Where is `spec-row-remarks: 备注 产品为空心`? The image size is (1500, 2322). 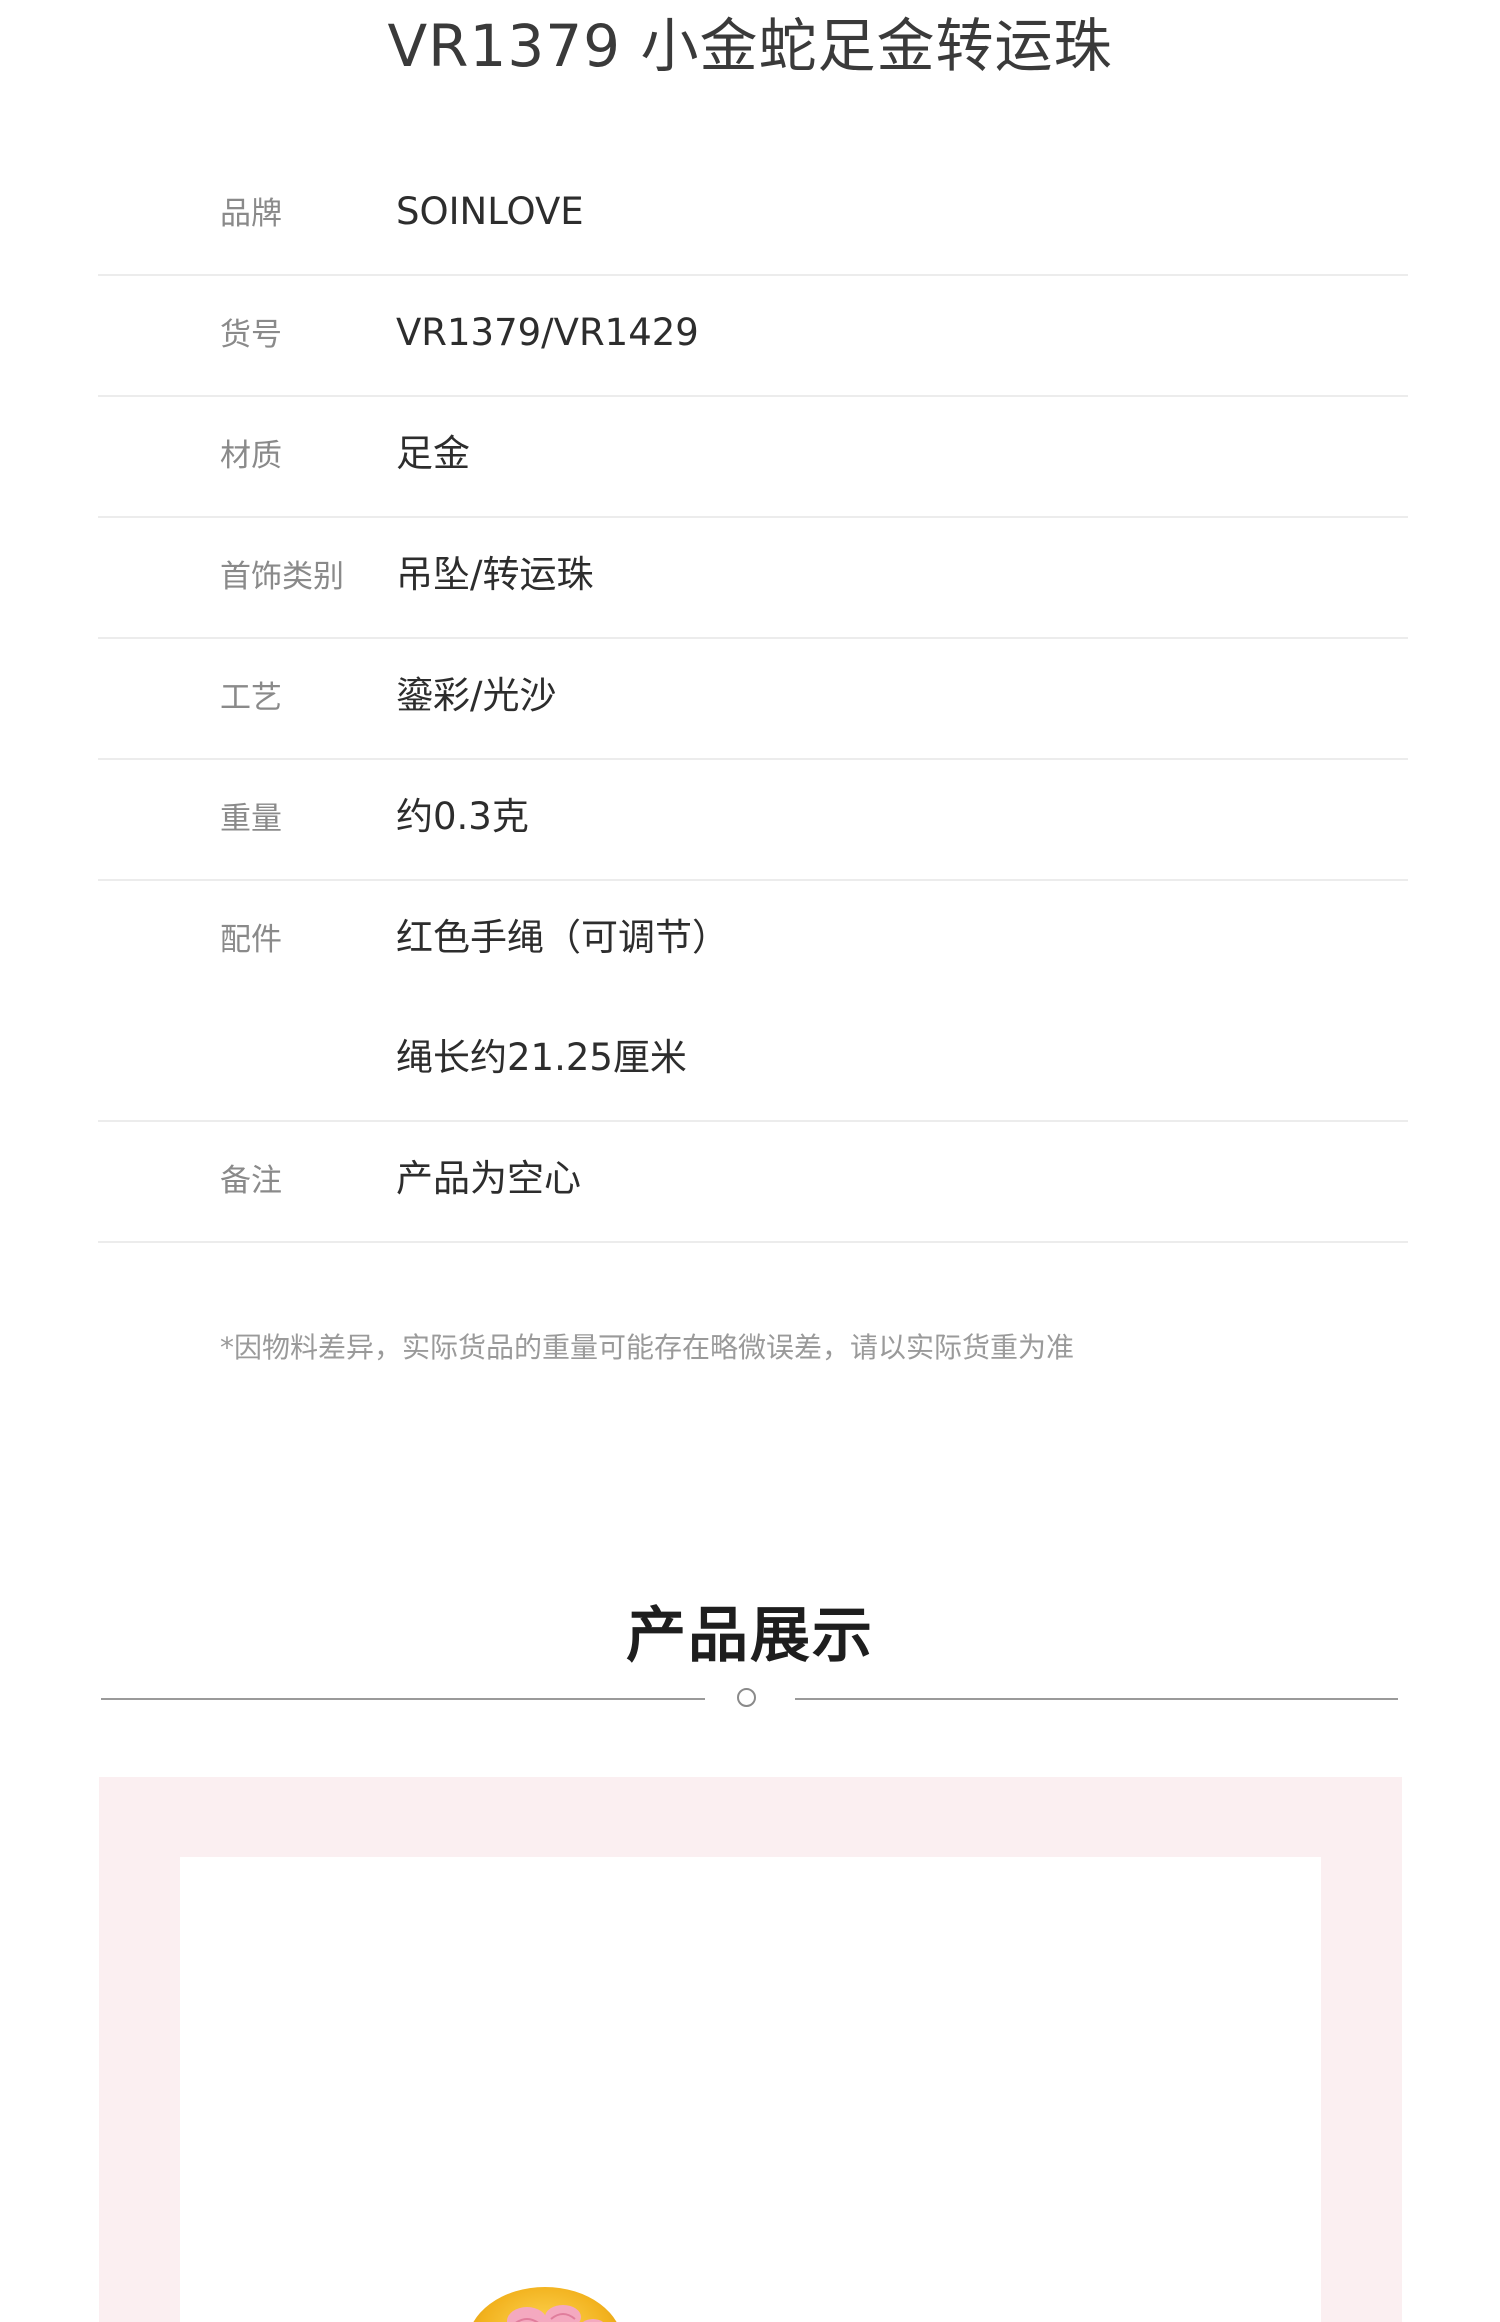 spec-row-remarks: 备注 产品为空心 is located at coordinates (753, 1182).